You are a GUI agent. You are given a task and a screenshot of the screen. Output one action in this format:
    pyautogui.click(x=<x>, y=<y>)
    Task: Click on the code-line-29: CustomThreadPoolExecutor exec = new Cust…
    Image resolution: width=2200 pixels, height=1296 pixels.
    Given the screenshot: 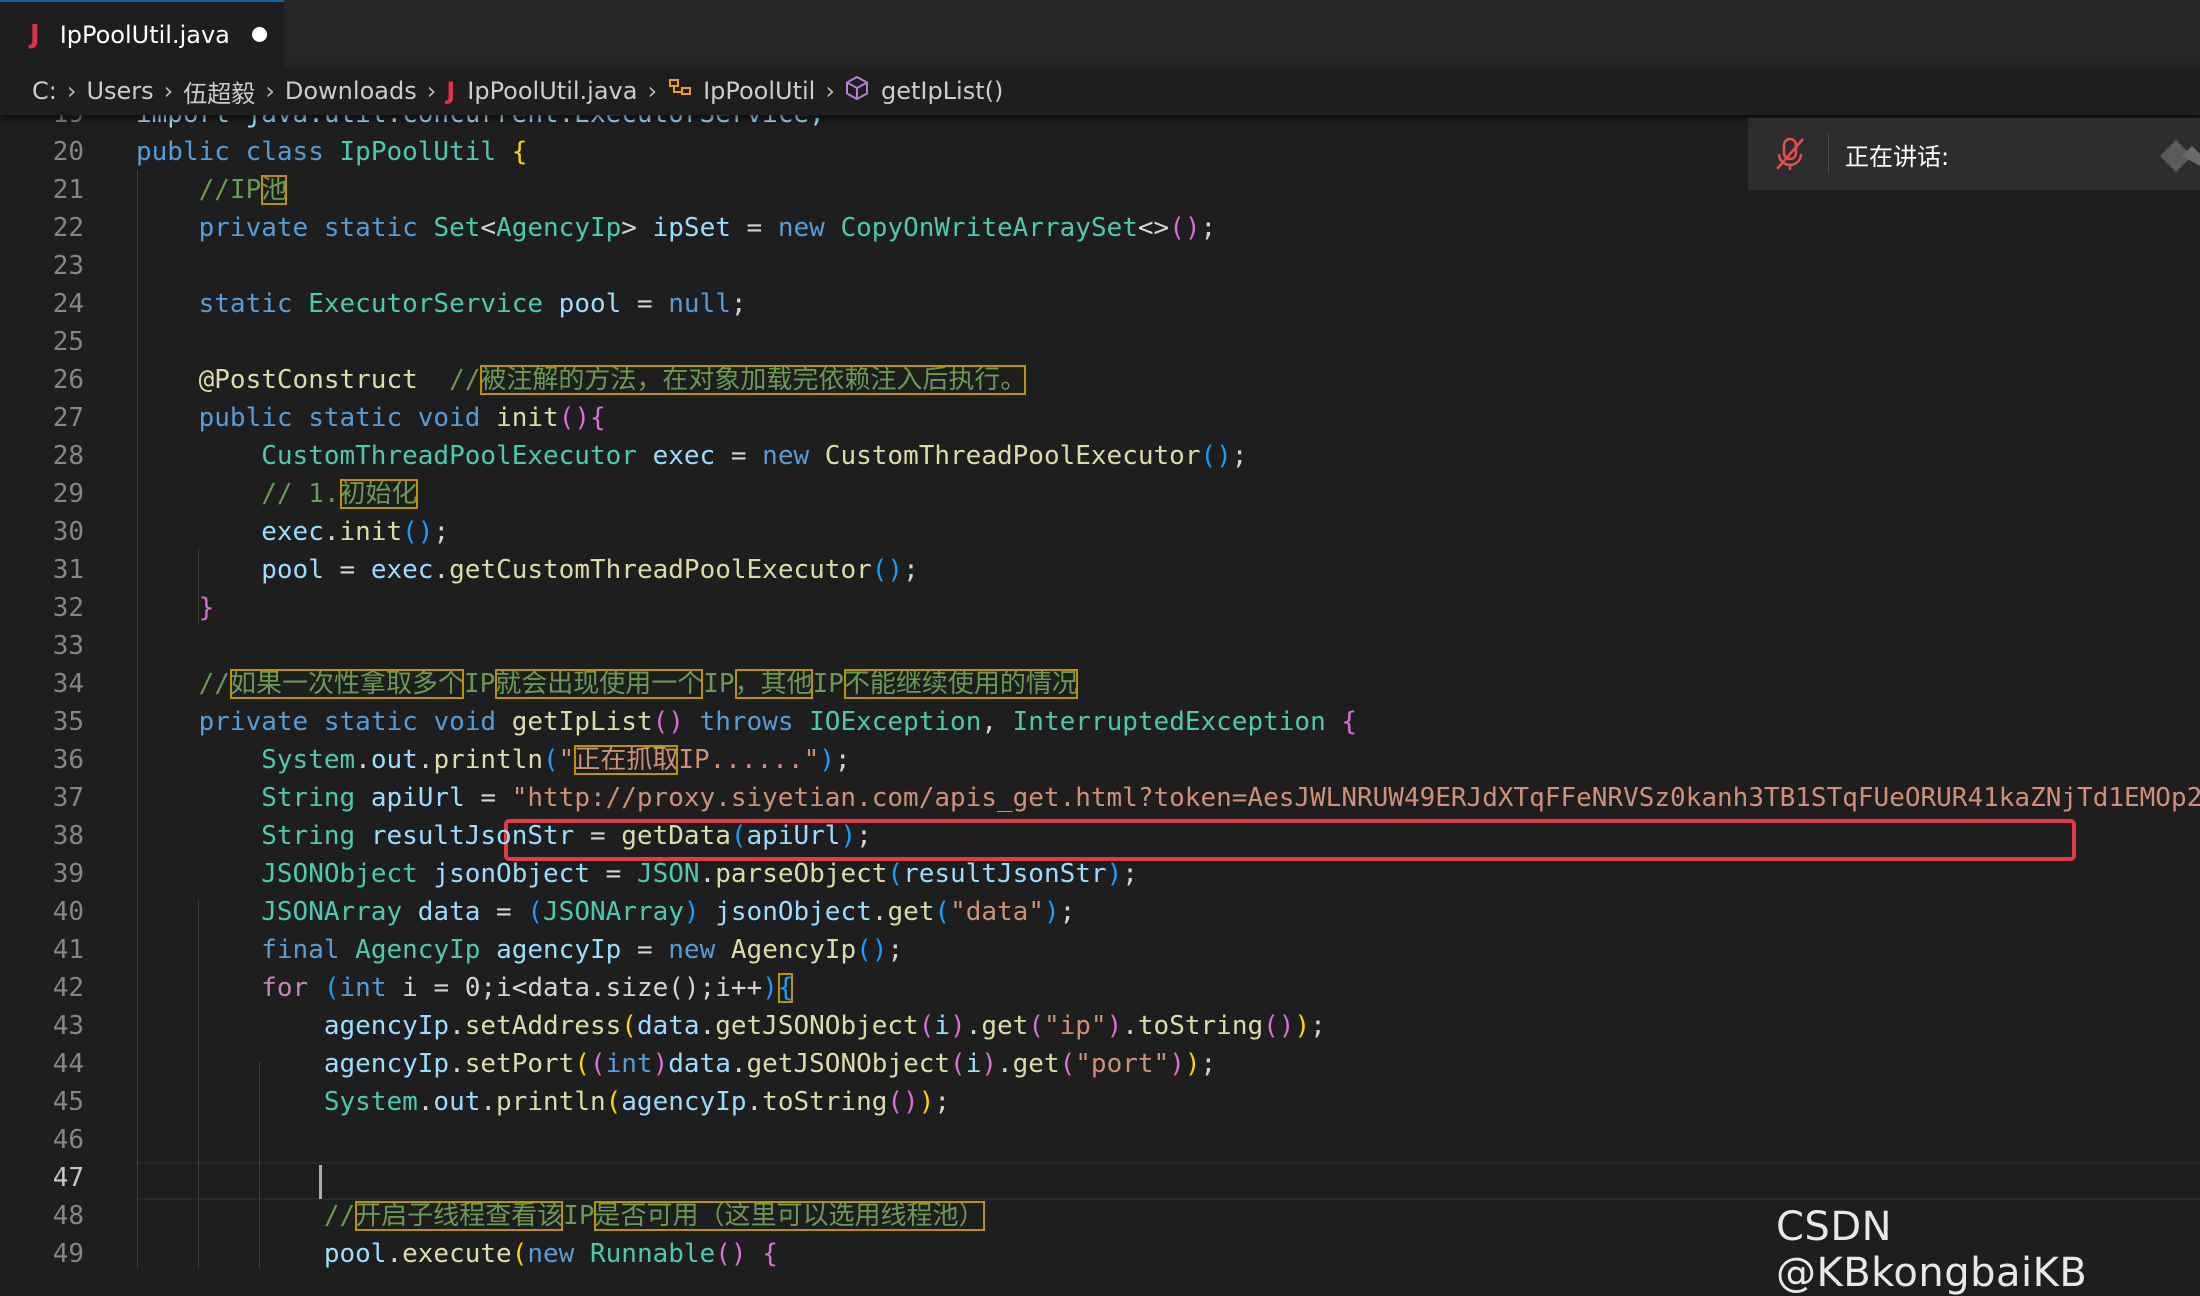 What is the action you would take?
    pyautogui.click(x=754, y=456)
    